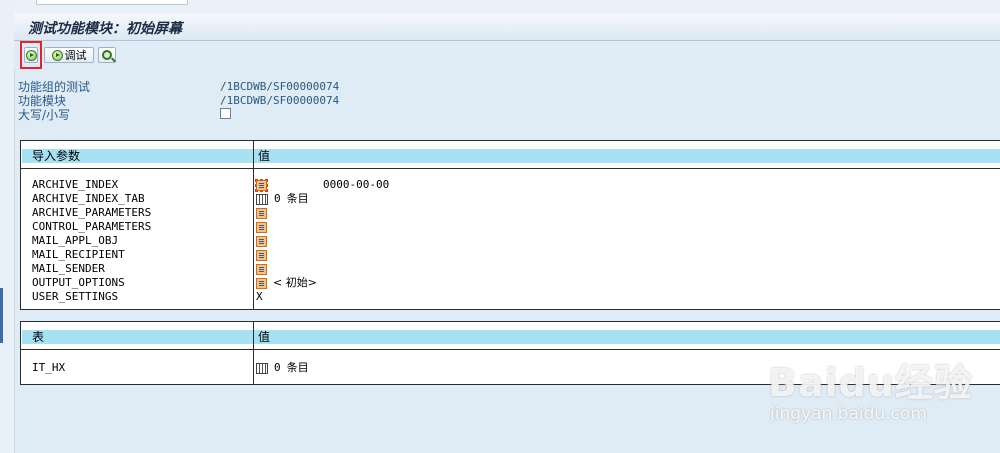 This screenshot has height=453, width=1000. Describe the element at coordinates (356, 184) in the screenshot. I see `param-value: 0000-00-00` at that location.